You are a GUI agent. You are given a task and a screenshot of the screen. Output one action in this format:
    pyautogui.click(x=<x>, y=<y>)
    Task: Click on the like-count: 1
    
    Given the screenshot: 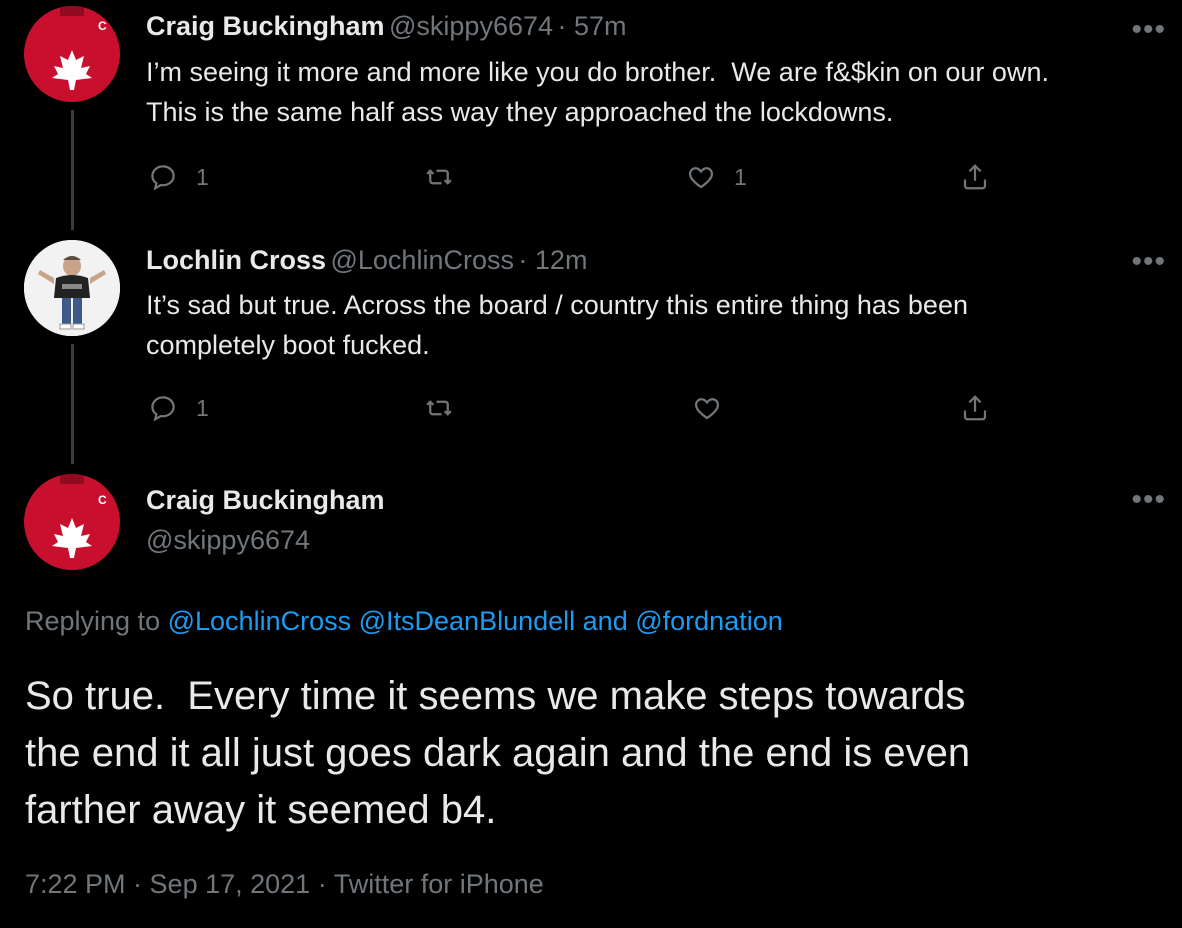 What is the action you would take?
    pyautogui.click(x=740, y=176)
    